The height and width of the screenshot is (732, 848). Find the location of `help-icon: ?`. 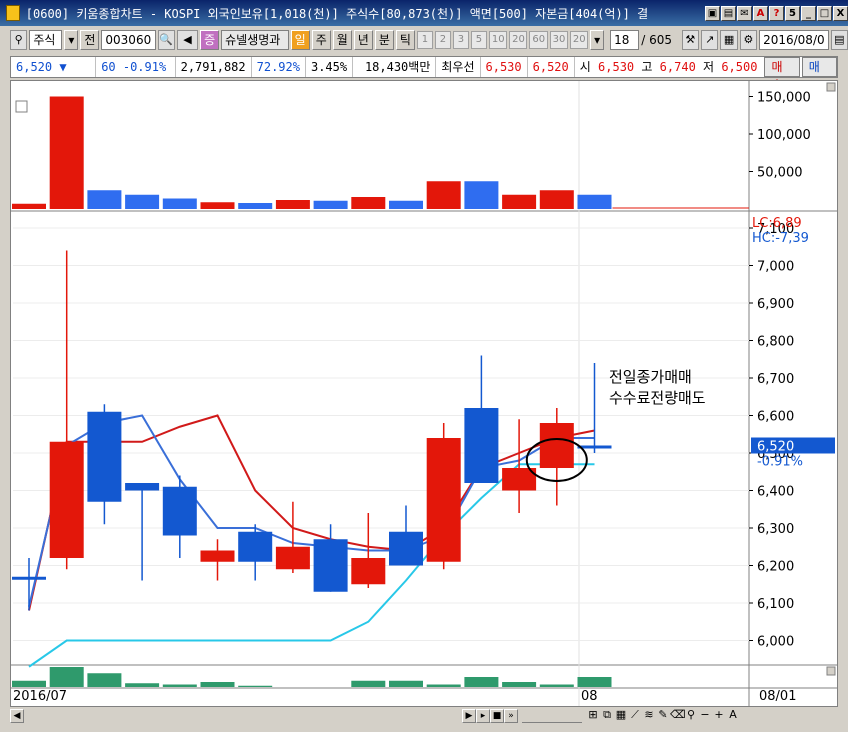

help-icon: ? is located at coordinates (776, 13).